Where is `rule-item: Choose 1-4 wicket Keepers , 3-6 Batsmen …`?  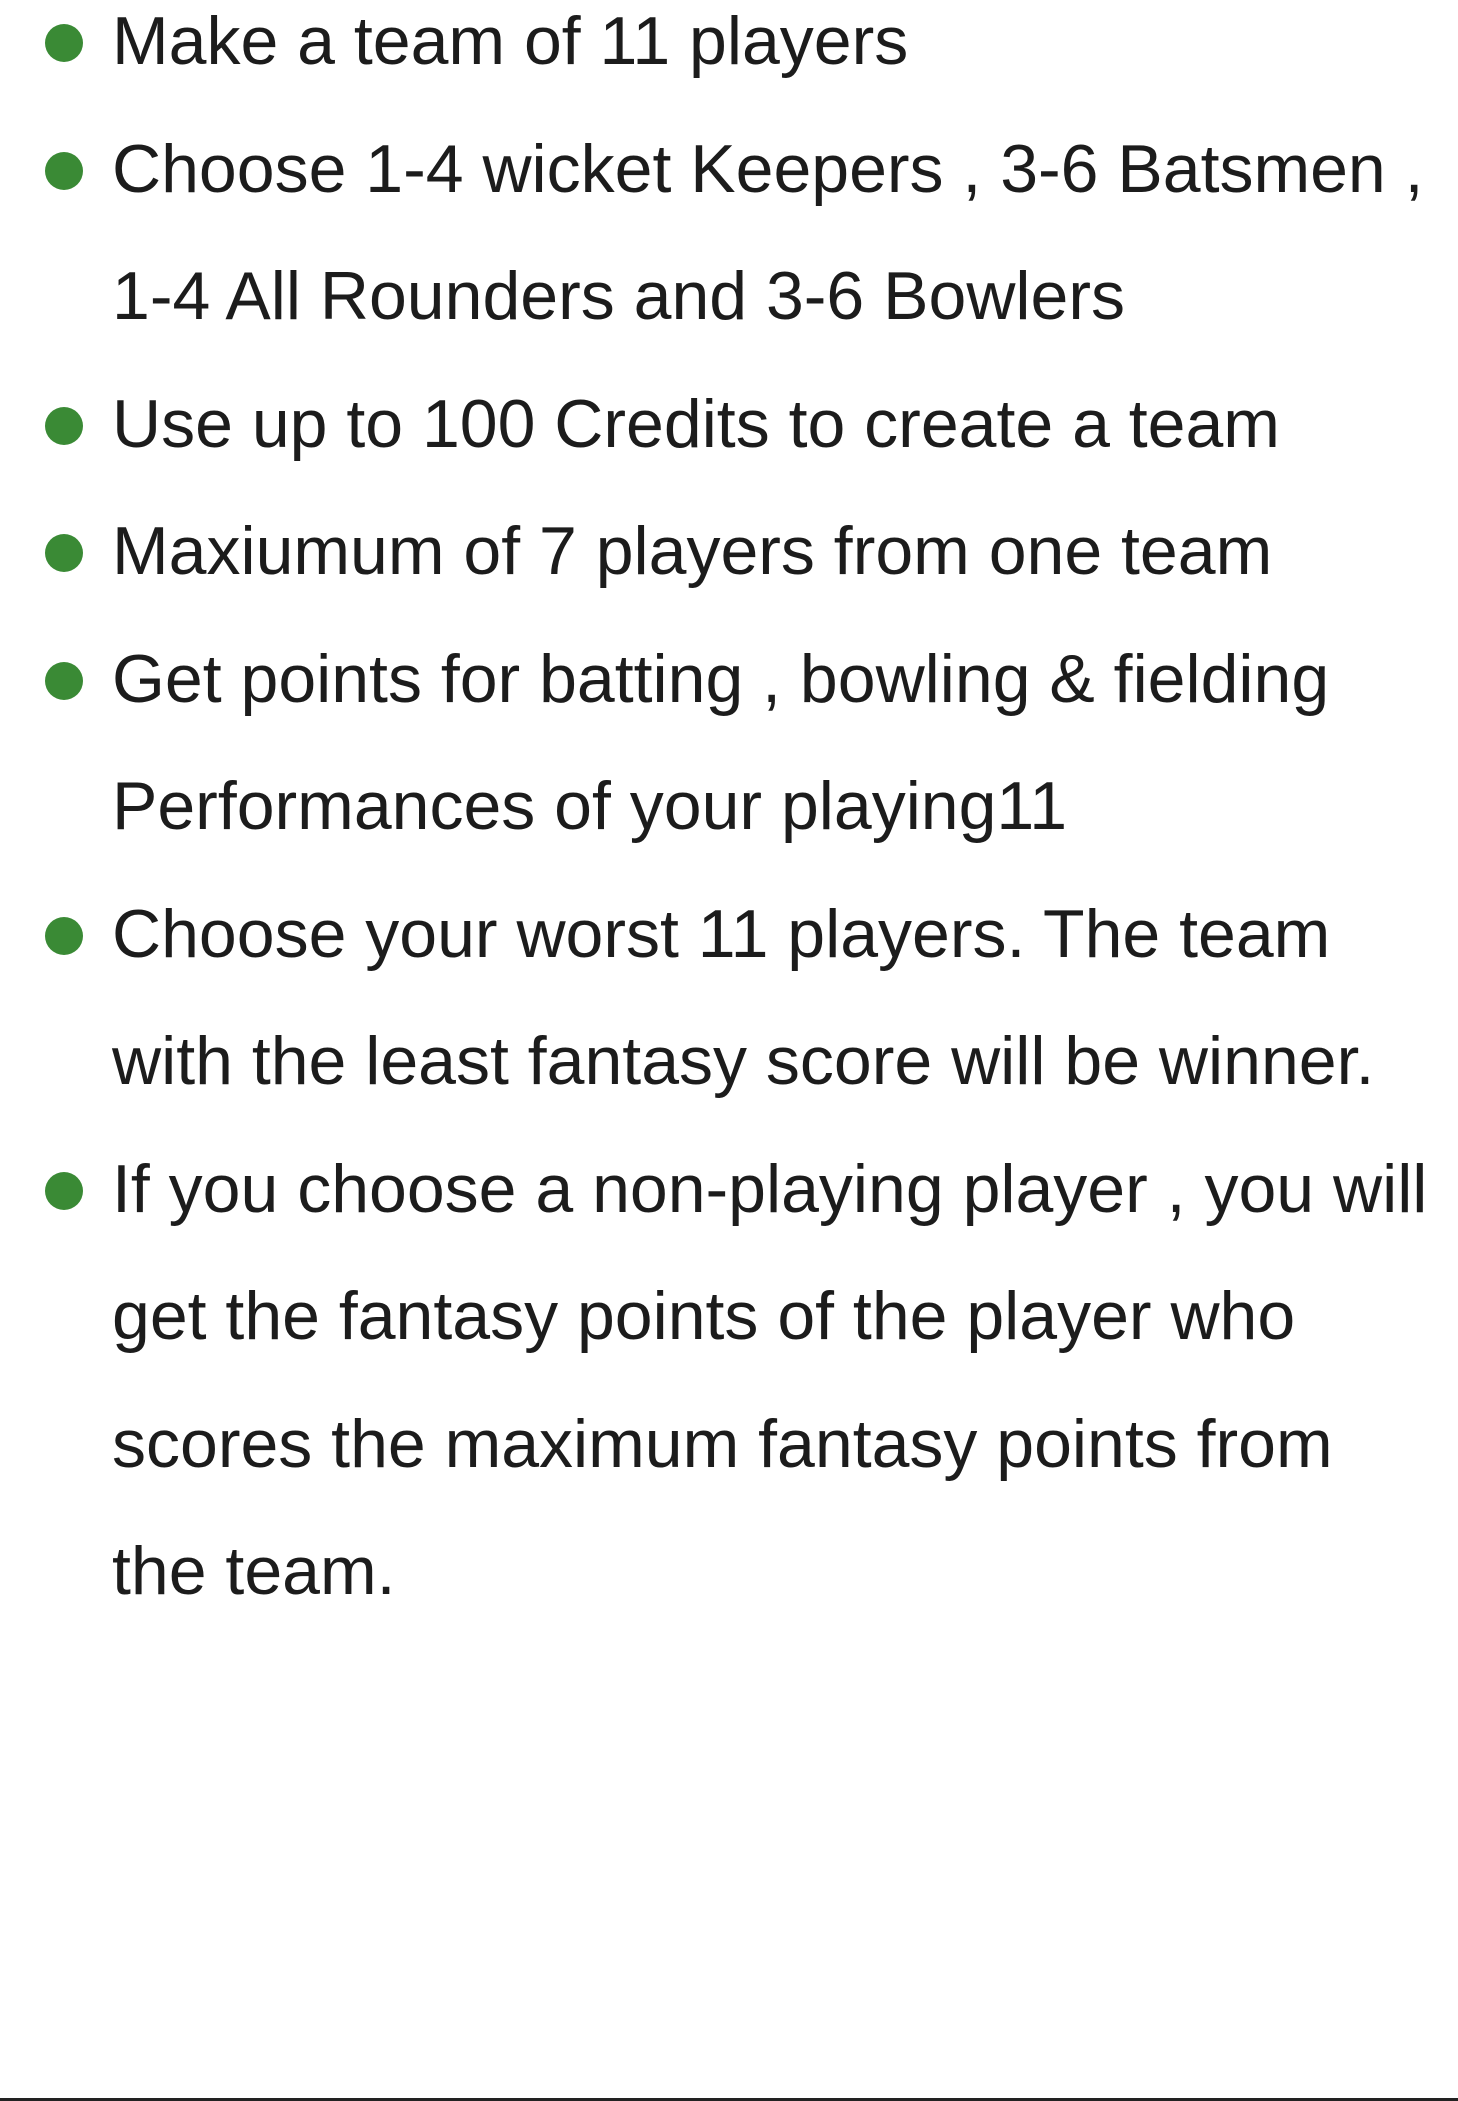
rule-item: Choose 1-4 wicket Keepers , 3-6 Batsmen … is located at coordinates (729, 233).